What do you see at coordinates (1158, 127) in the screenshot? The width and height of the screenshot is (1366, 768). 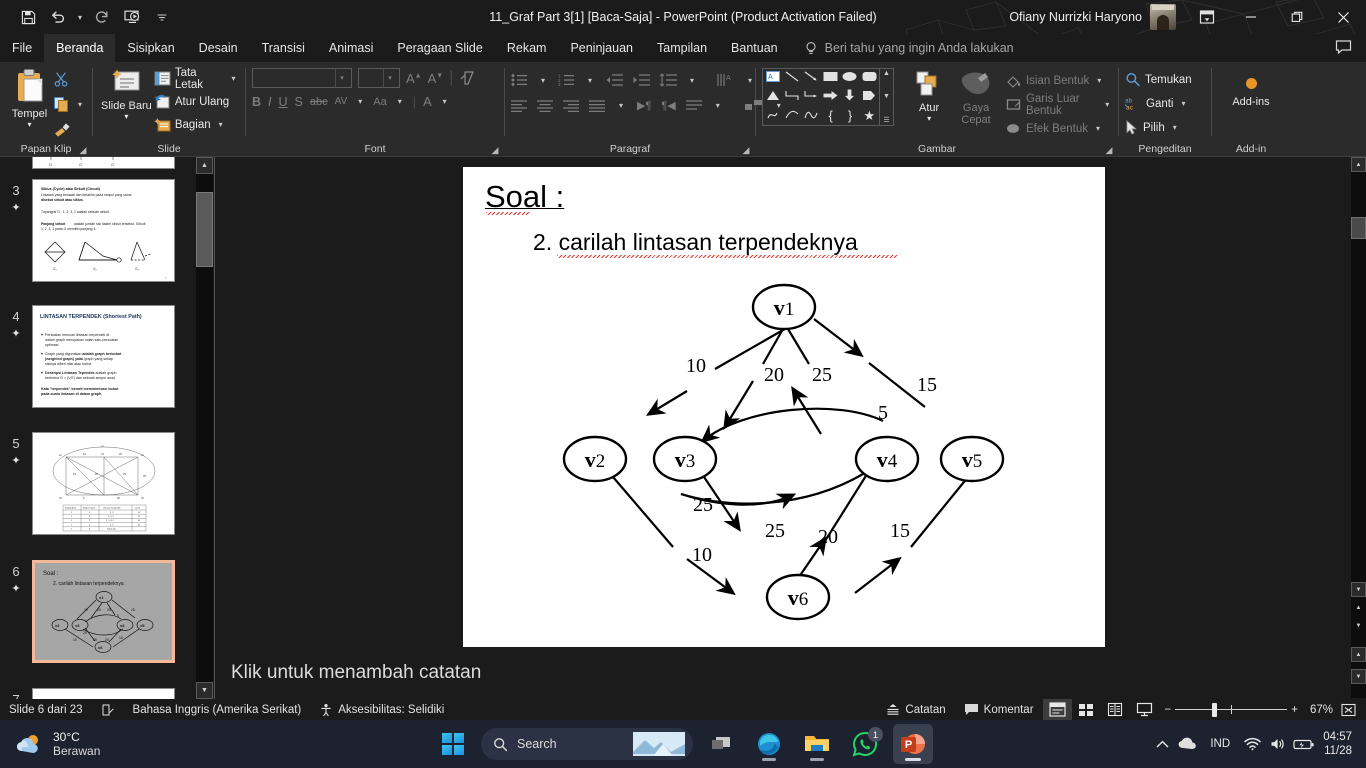 I see `select-button: Pilih ▾` at bounding box center [1158, 127].